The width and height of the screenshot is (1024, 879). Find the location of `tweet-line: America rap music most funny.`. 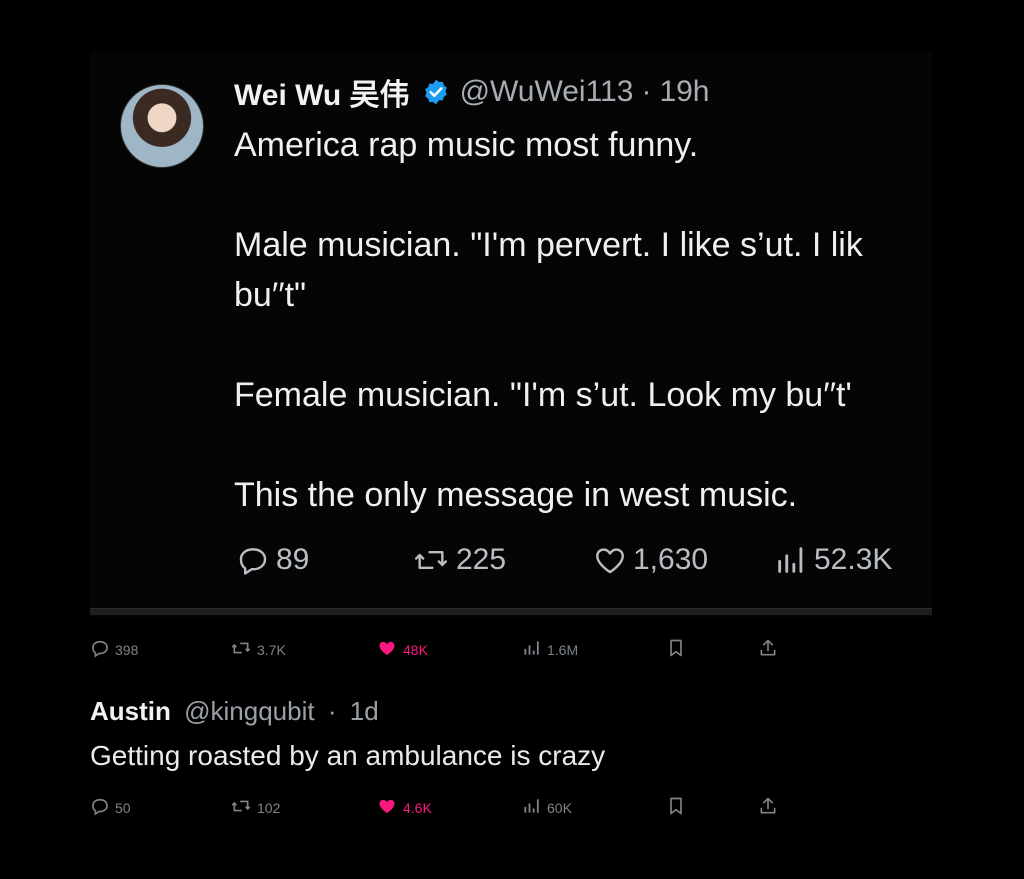

tweet-line: America rap music most funny. is located at coordinates (466, 145).